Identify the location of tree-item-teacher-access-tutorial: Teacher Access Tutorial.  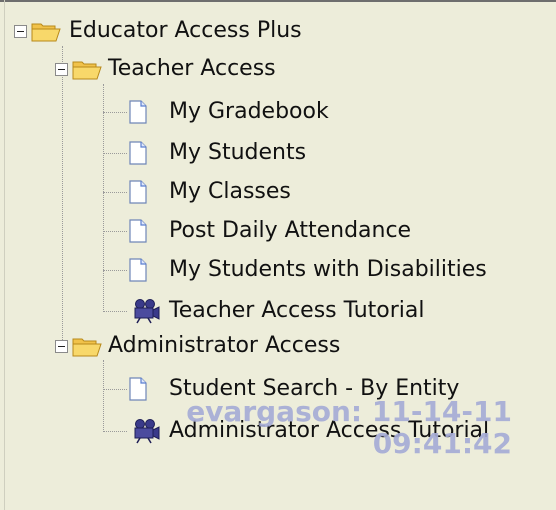
(279, 311).